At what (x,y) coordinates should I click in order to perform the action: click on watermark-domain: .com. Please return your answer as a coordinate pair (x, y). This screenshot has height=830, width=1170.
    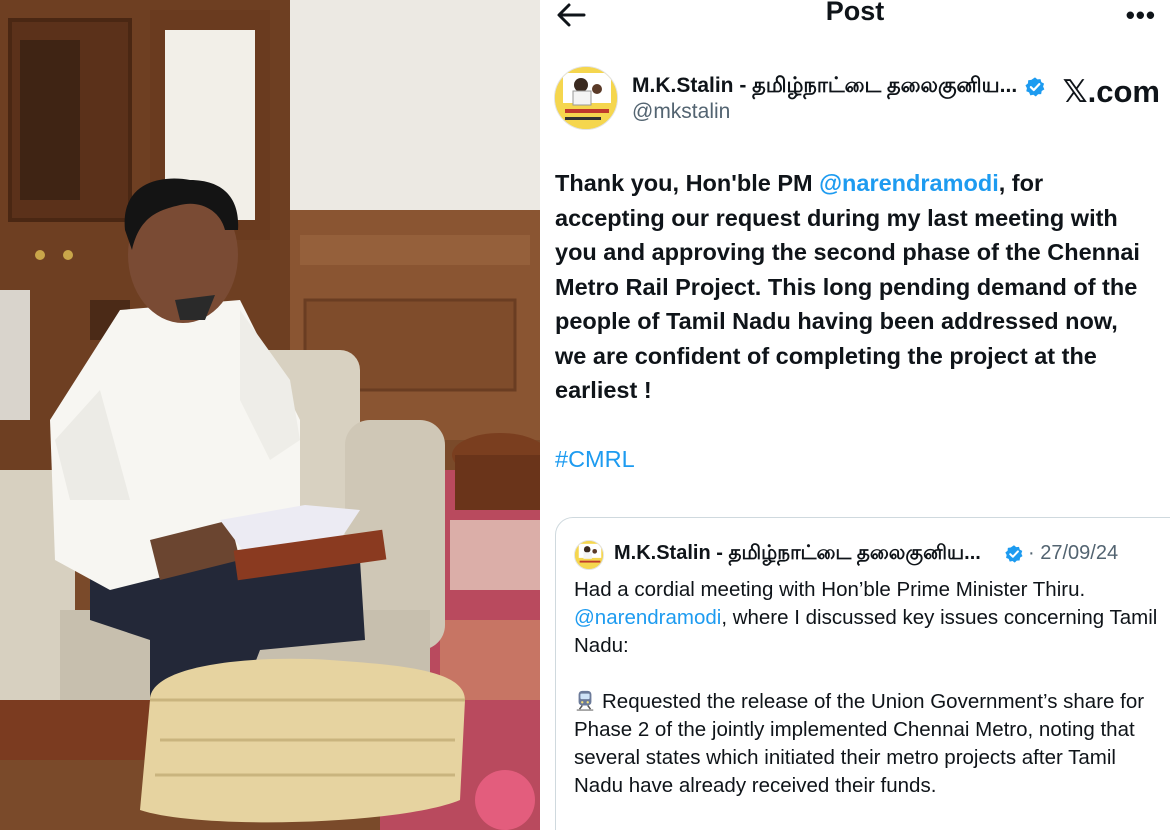
    Looking at the image, I should click on (1123, 91).